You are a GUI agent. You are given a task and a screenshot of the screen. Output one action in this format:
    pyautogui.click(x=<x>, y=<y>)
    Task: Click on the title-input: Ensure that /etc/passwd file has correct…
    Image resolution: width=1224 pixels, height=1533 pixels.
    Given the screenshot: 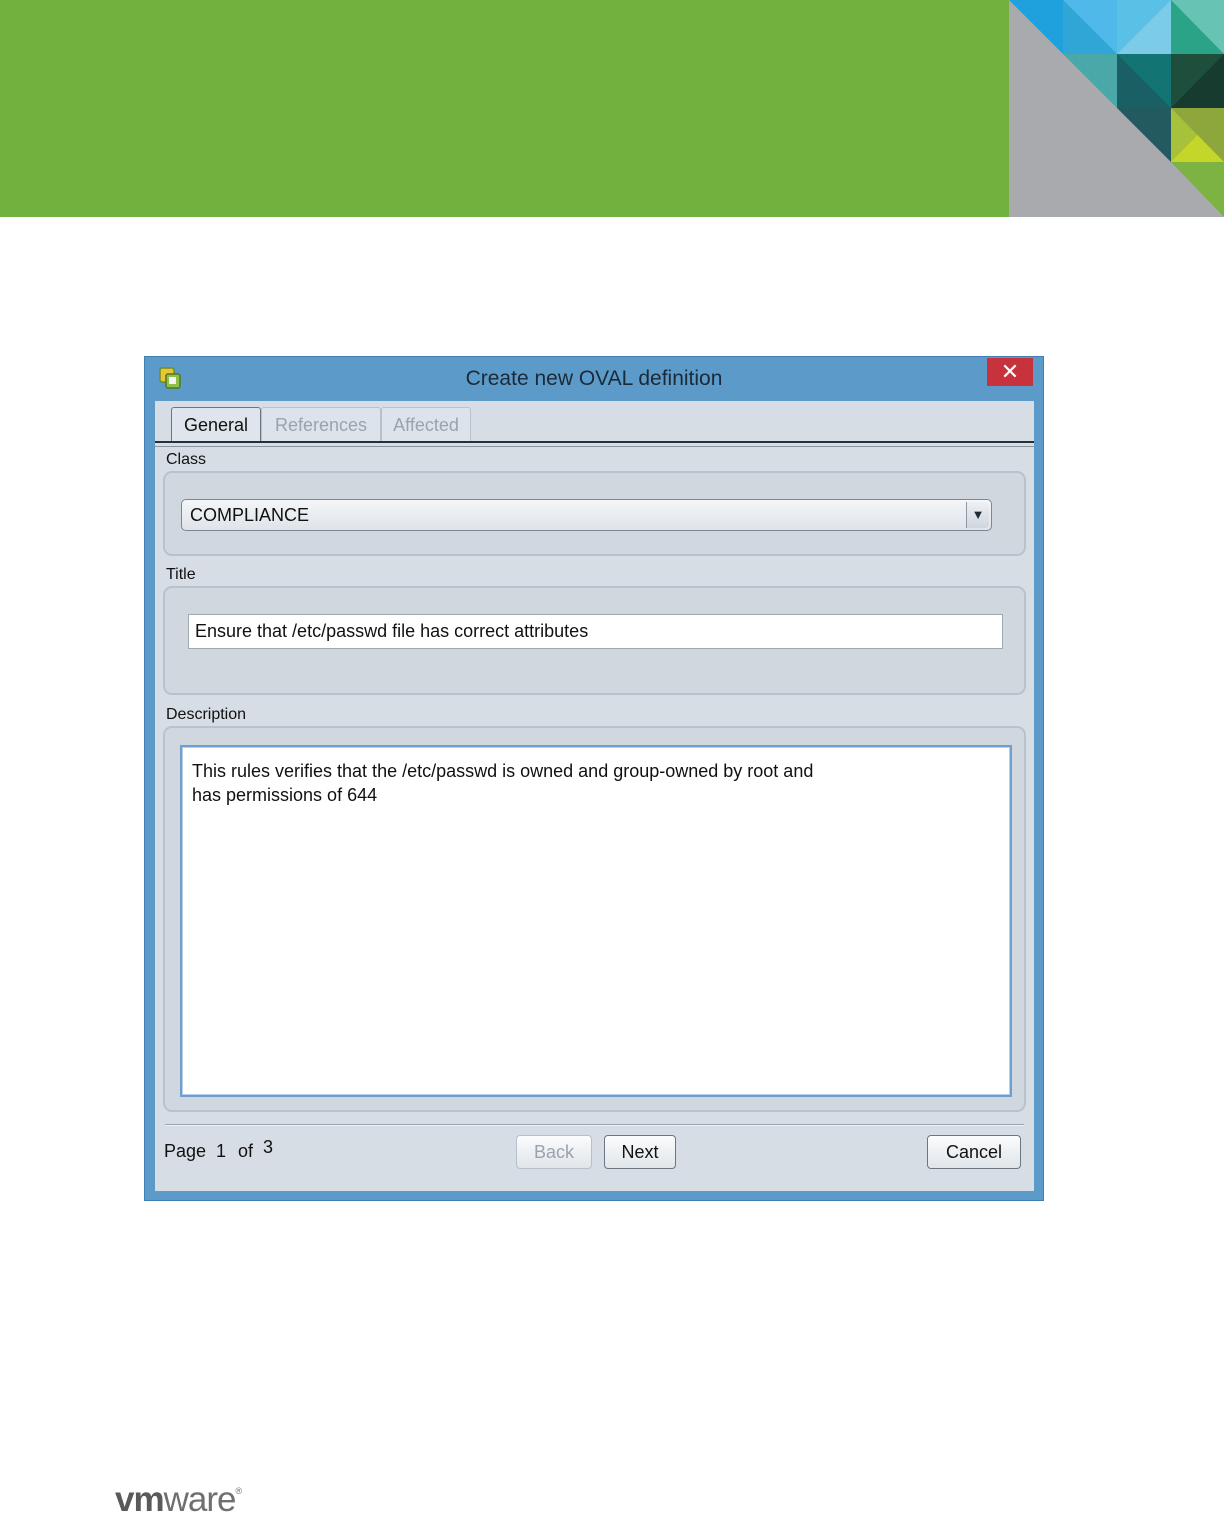 What is the action you would take?
    pyautogui.click(x=595, y=631)
    